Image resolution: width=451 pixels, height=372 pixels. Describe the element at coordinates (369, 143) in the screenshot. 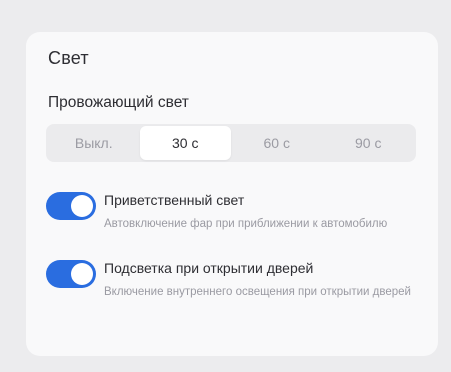

I see `option-90s: 90 с` at that location.